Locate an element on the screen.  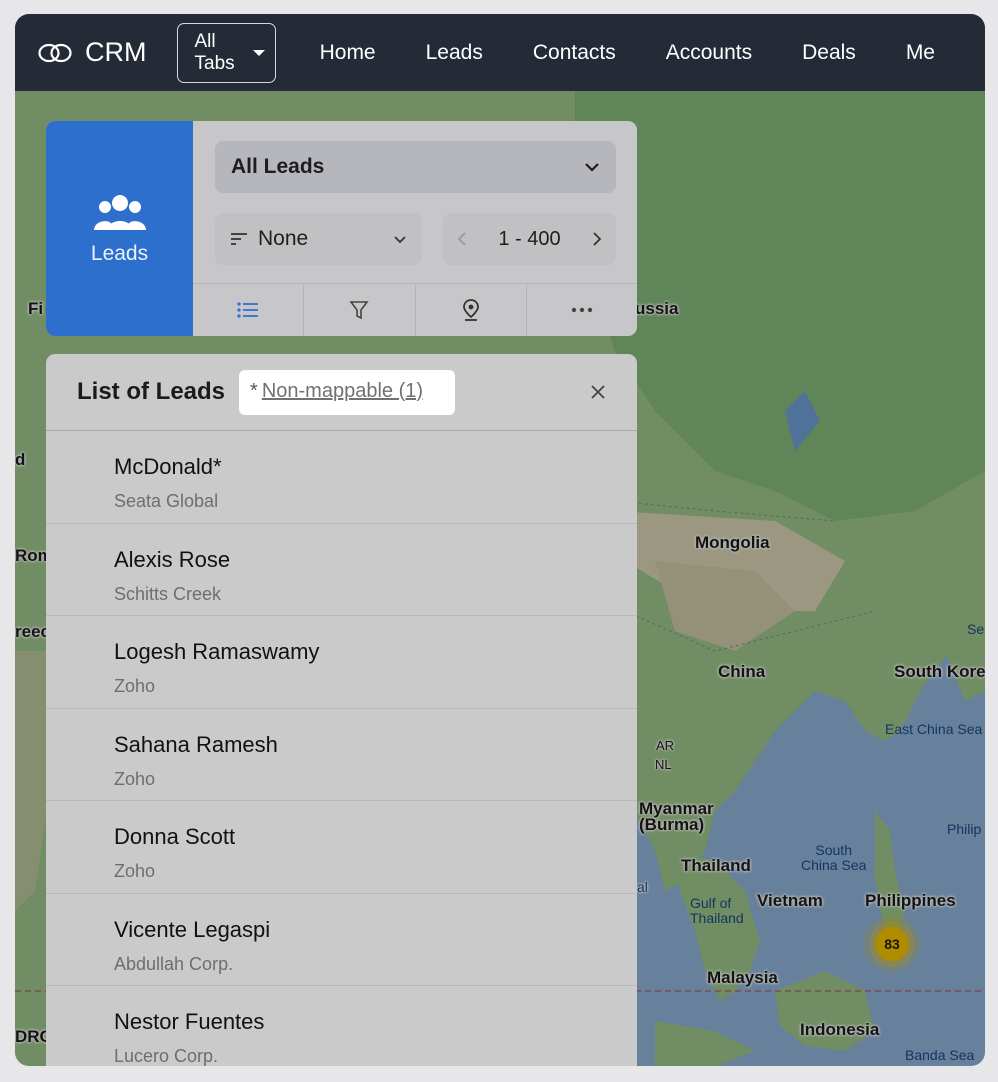
map-label-china: China is located at coordinates (742, 671).